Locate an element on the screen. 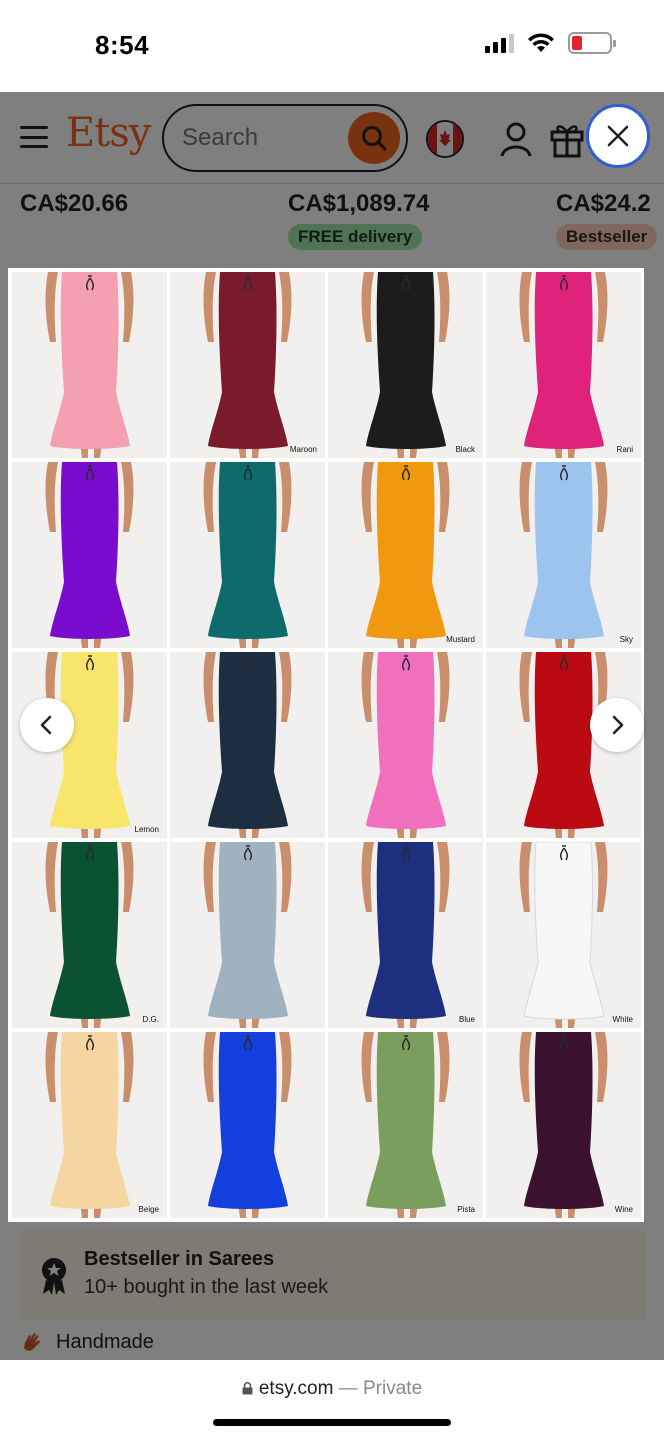  skirt-swatch-image: Sky is located at coordinates (563, 555).